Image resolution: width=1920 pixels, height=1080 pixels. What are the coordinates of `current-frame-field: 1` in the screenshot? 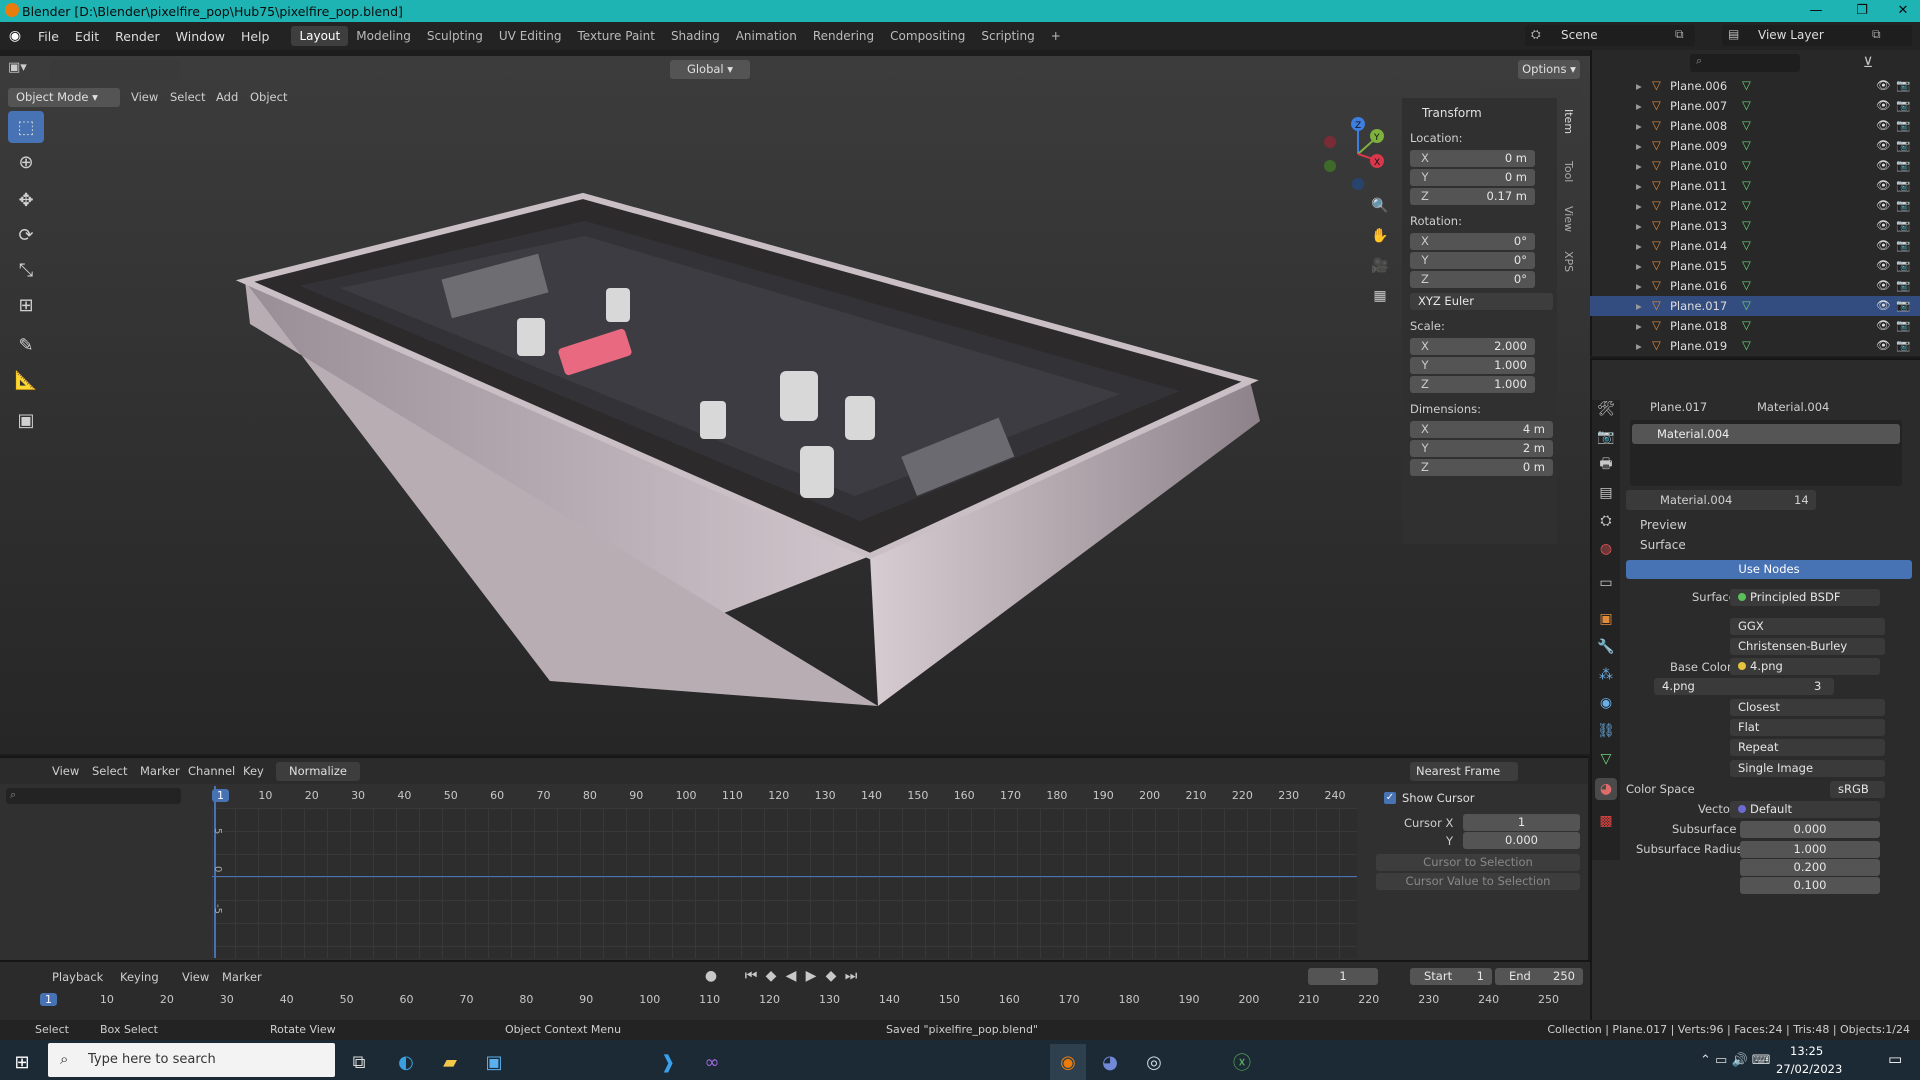 It's located at (1343, 976).